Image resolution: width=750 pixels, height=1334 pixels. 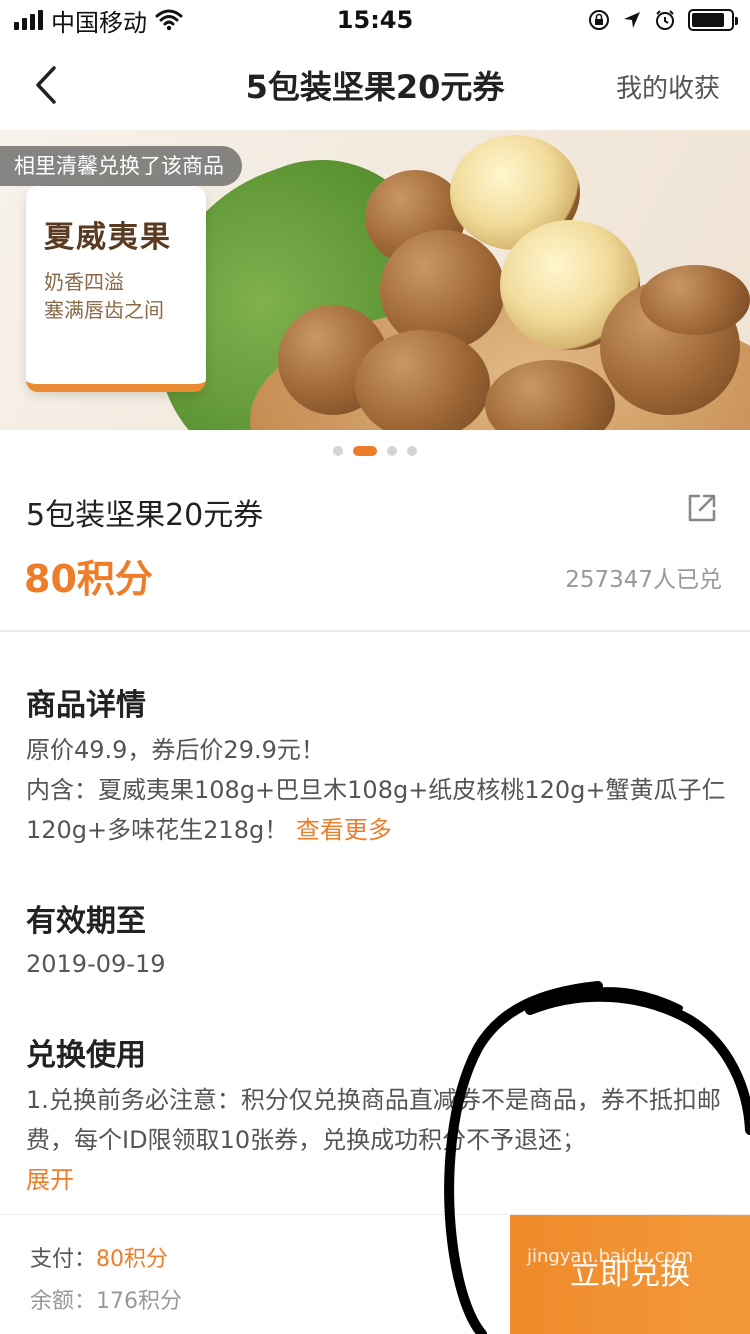 I want to click on alarm-icon, so click(x=665, y=20).